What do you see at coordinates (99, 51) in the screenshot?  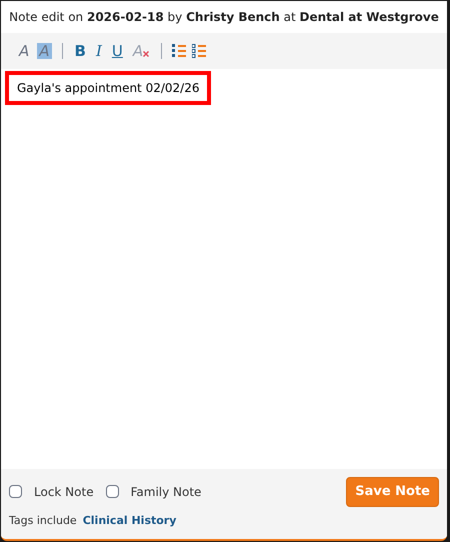 I see `italic-button: I` at bounding box center [99, 51].